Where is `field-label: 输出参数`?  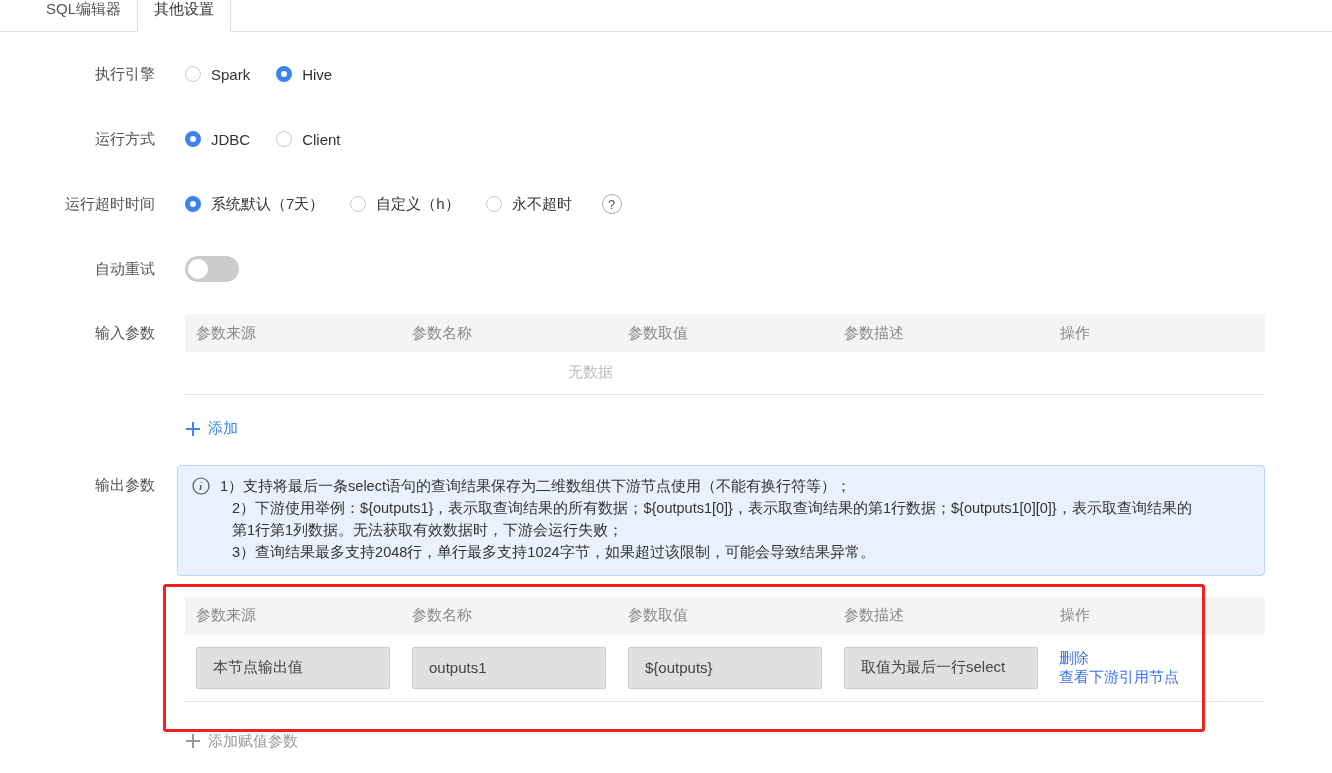 field-label: 输出参数 is located at coordinates (124, 484).